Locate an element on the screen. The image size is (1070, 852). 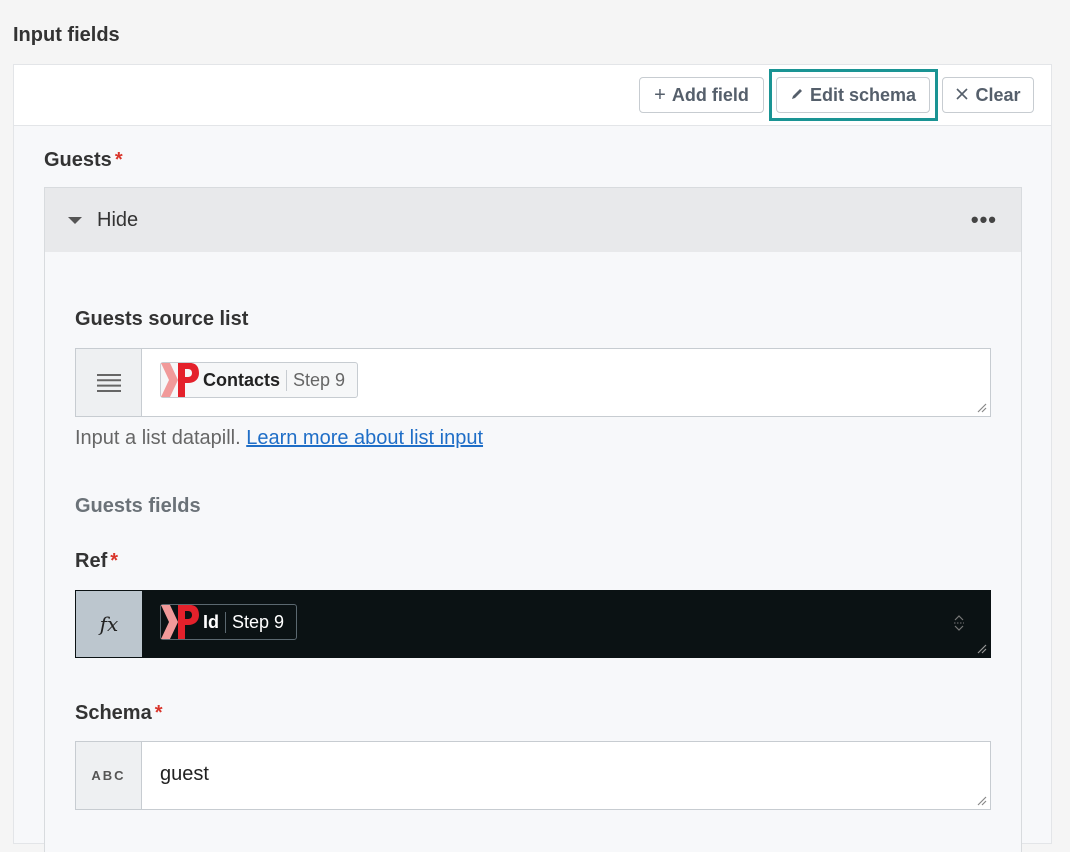
add-field-label: Add field is located at coordinates (710, 94).